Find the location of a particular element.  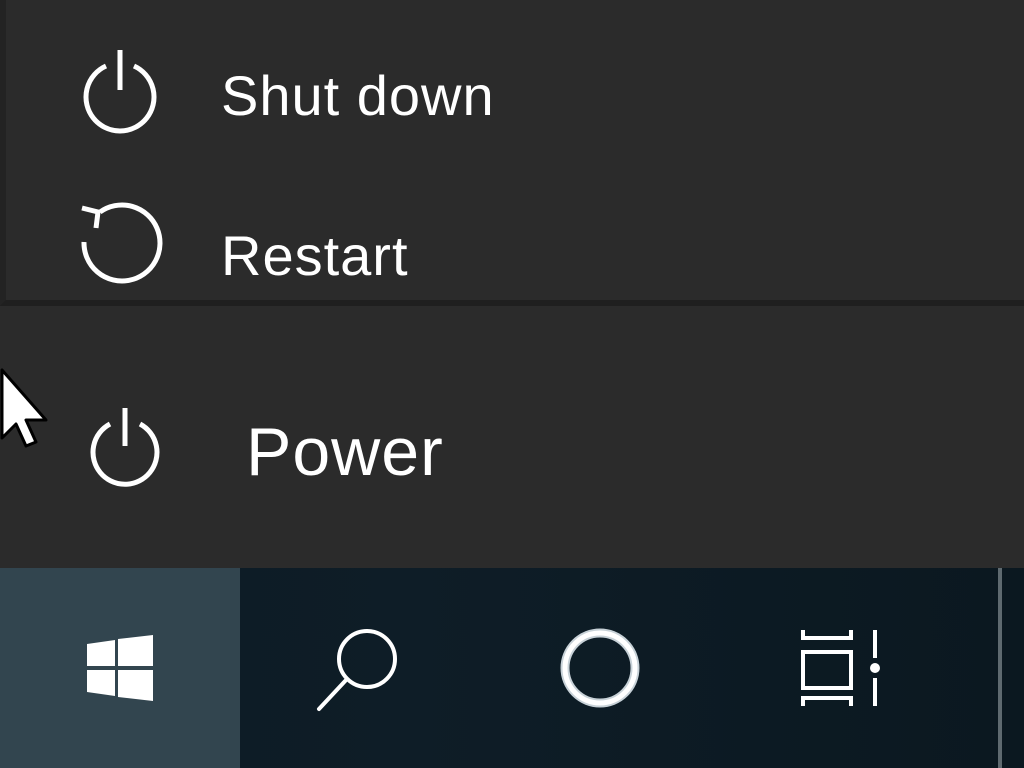

search-button is located at coordinates (360, 668).